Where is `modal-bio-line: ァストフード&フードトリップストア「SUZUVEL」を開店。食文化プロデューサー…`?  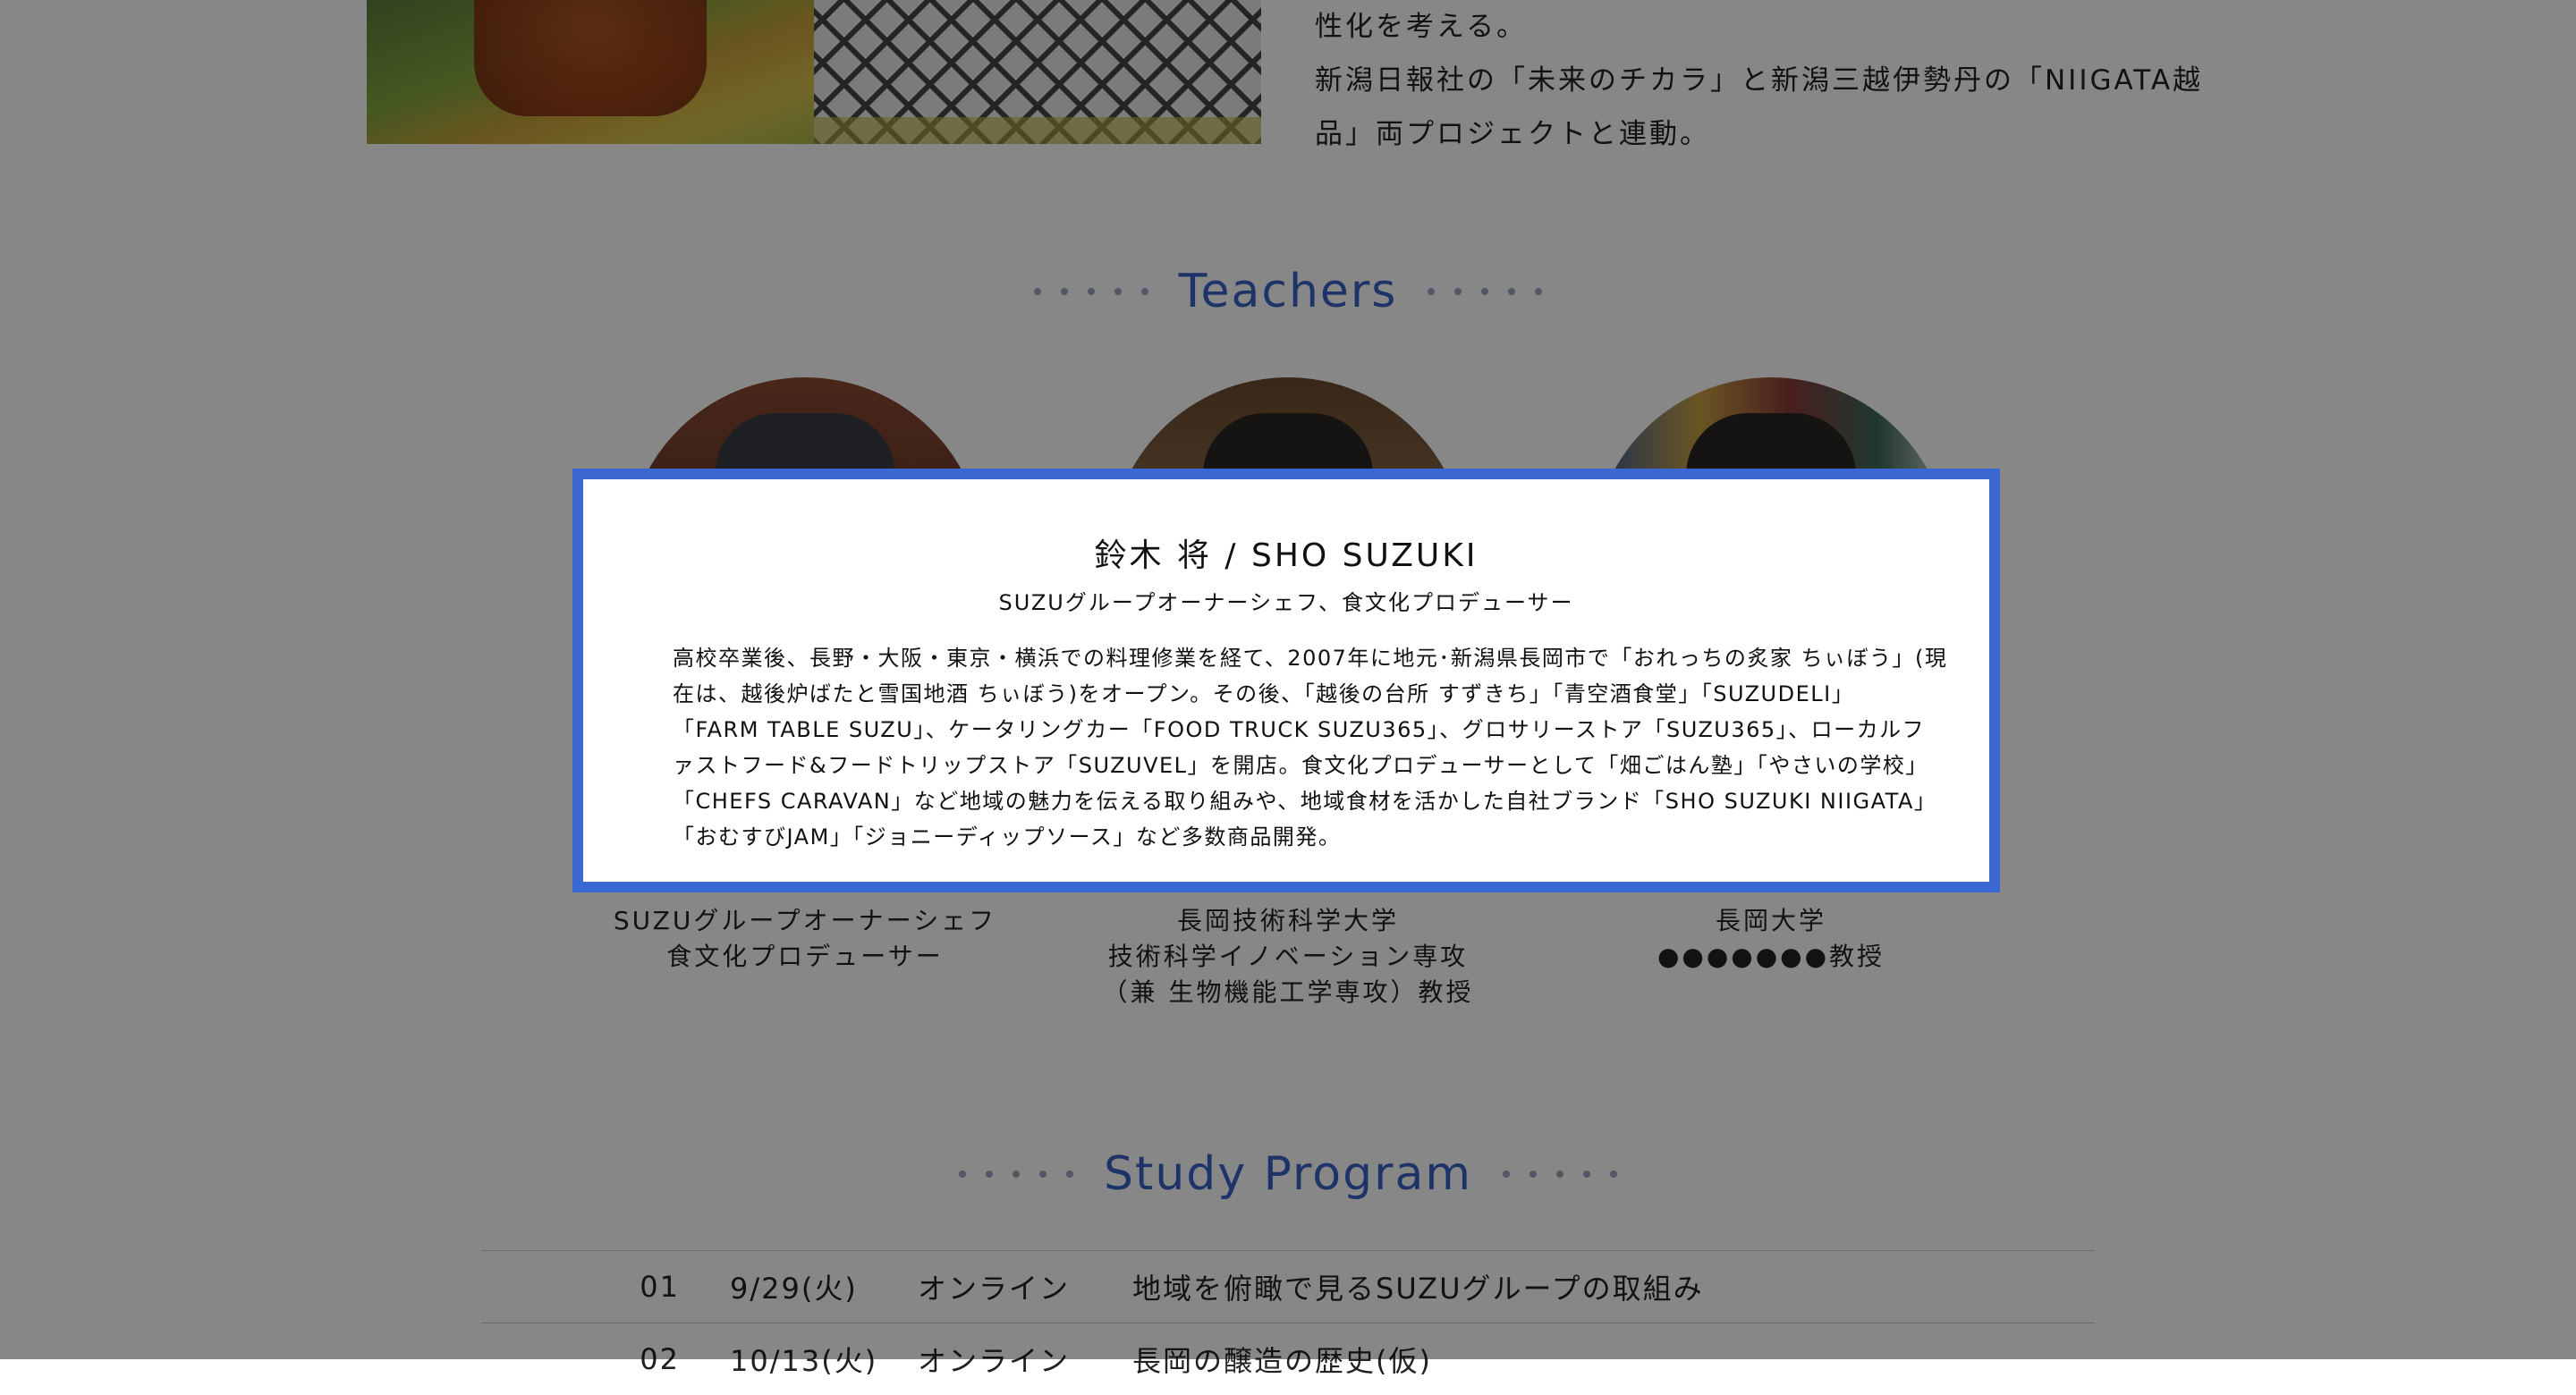 modal-bio-line: ァストフード&フードトリップストア「SUZUVEL」を開店。食文化プロデューサー… is located at coordinates (1300, 765).